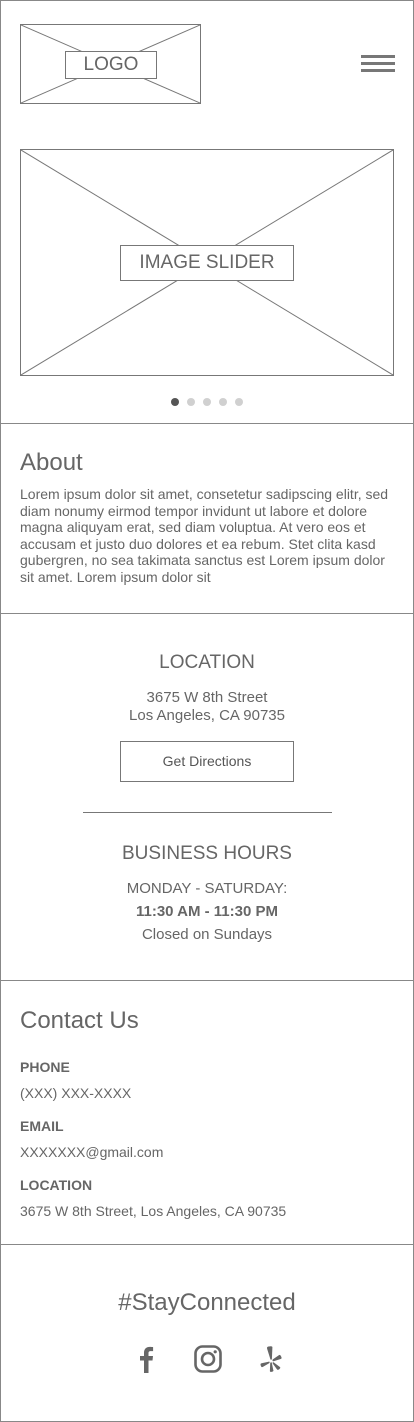 The height and width of the screenshot is (1422, 414). I want to click on logo-text: LOGO, so click(111, 65).